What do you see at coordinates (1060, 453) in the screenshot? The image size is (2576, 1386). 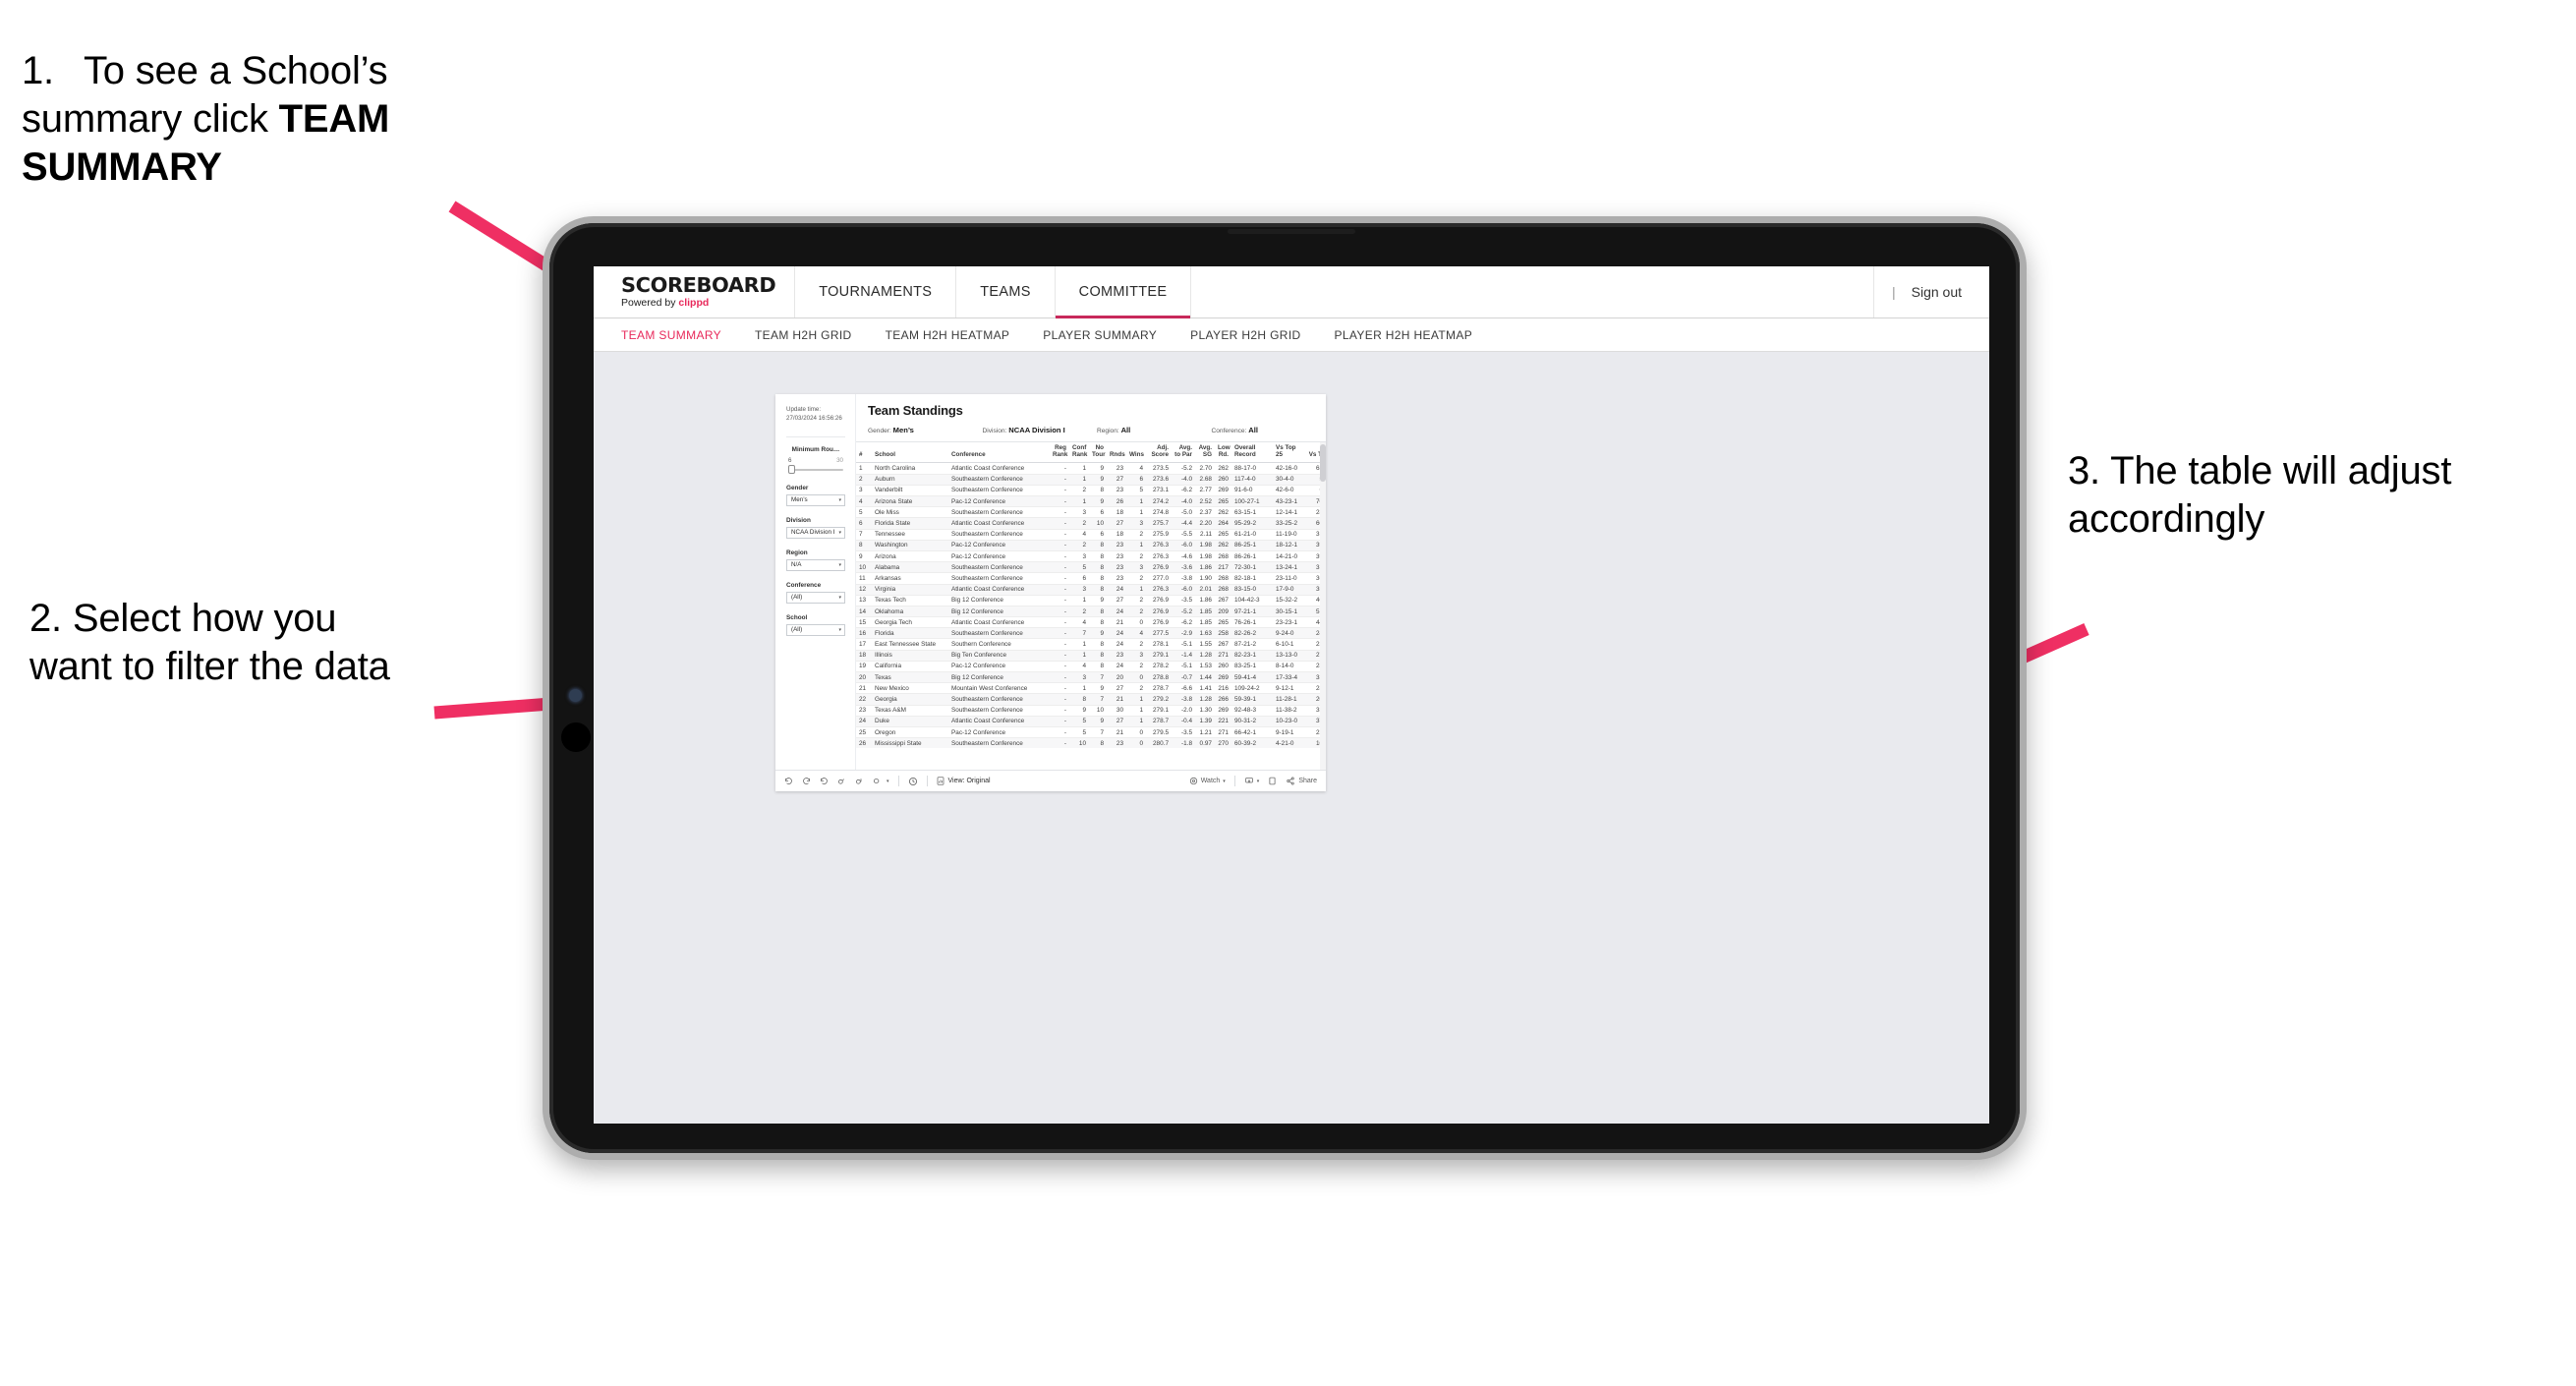 I see `col-reg-rank: Reg Rank` at bounding box center [1060, 453].